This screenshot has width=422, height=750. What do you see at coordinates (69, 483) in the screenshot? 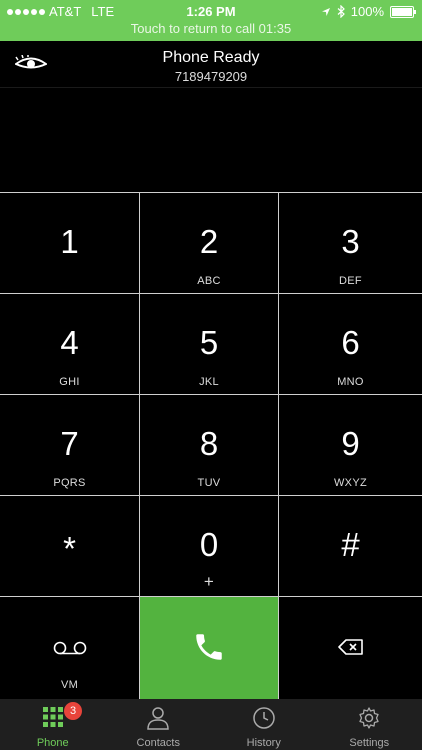
I see `key-letters: PQRS` at bounding box center [69, 483].